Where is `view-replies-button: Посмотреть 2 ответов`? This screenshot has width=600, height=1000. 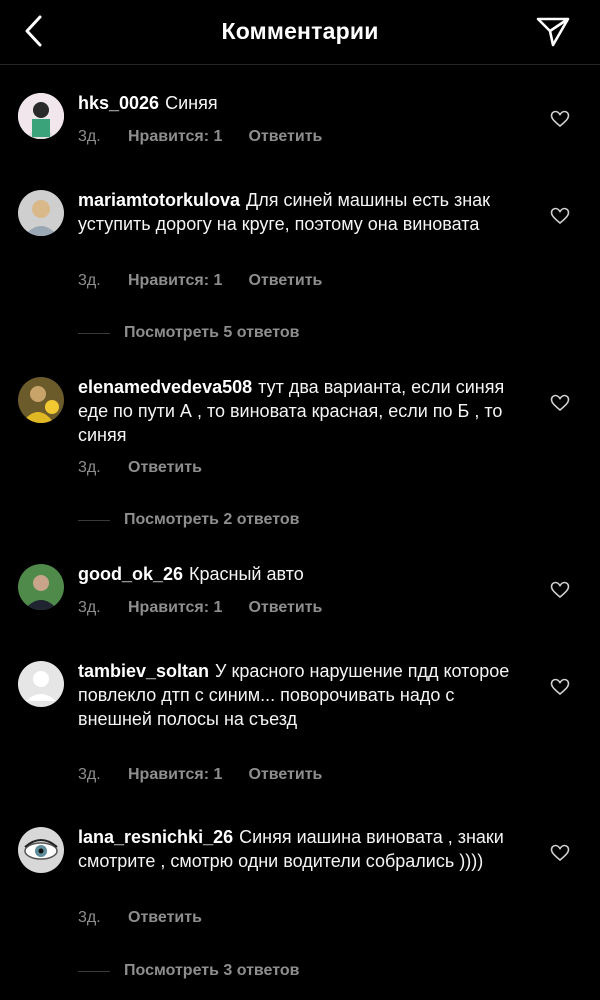 view-replies-button: Посмотреть 2 ответов is located at coordinates (188, 520).